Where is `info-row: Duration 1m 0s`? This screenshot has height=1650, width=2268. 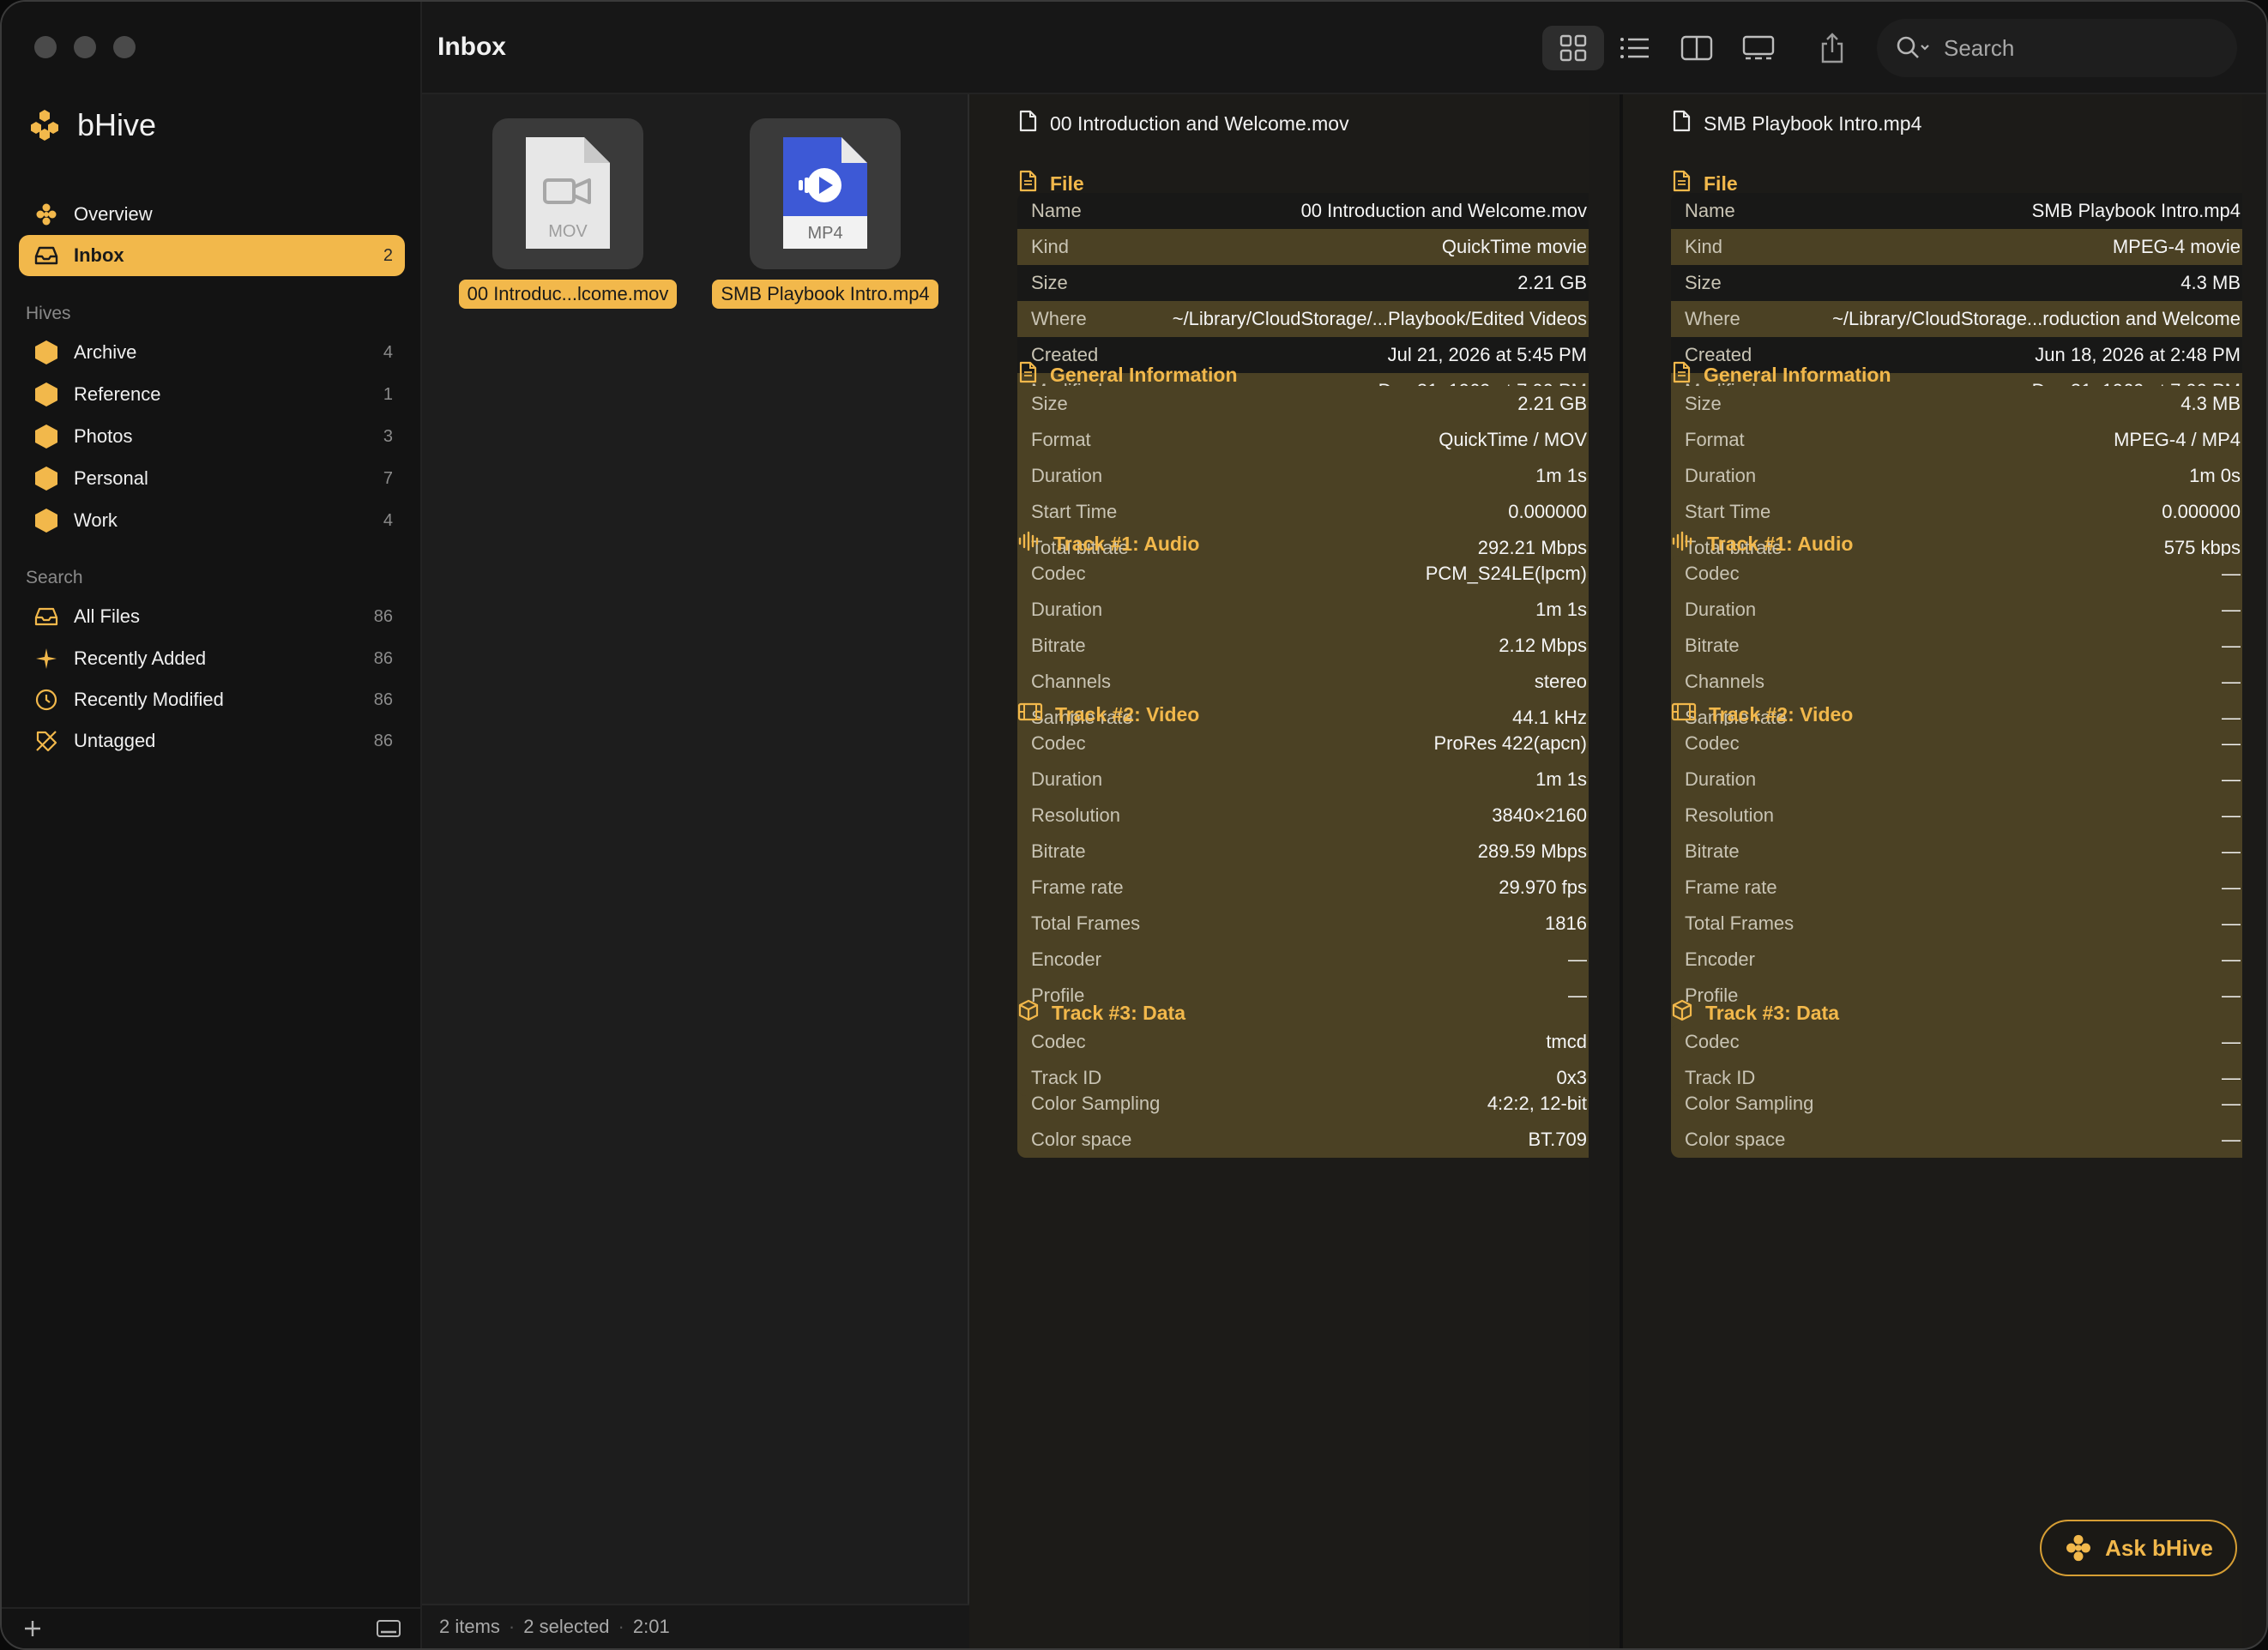 info-row: Duration 1m 0s is located at coordinates (1957, 476).